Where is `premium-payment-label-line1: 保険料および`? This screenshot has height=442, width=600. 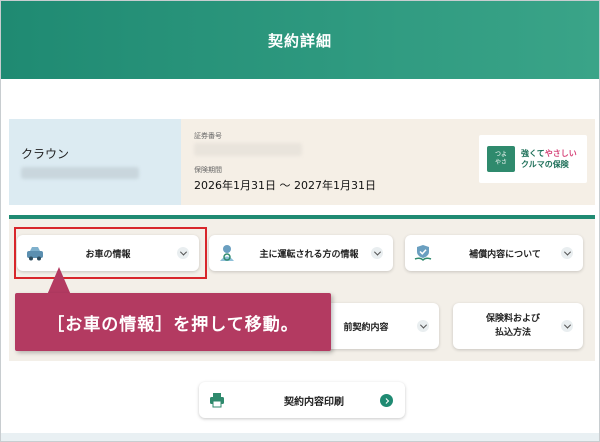 premium-payment-label-line1: 保険料および is located at coordinates (512, 319).